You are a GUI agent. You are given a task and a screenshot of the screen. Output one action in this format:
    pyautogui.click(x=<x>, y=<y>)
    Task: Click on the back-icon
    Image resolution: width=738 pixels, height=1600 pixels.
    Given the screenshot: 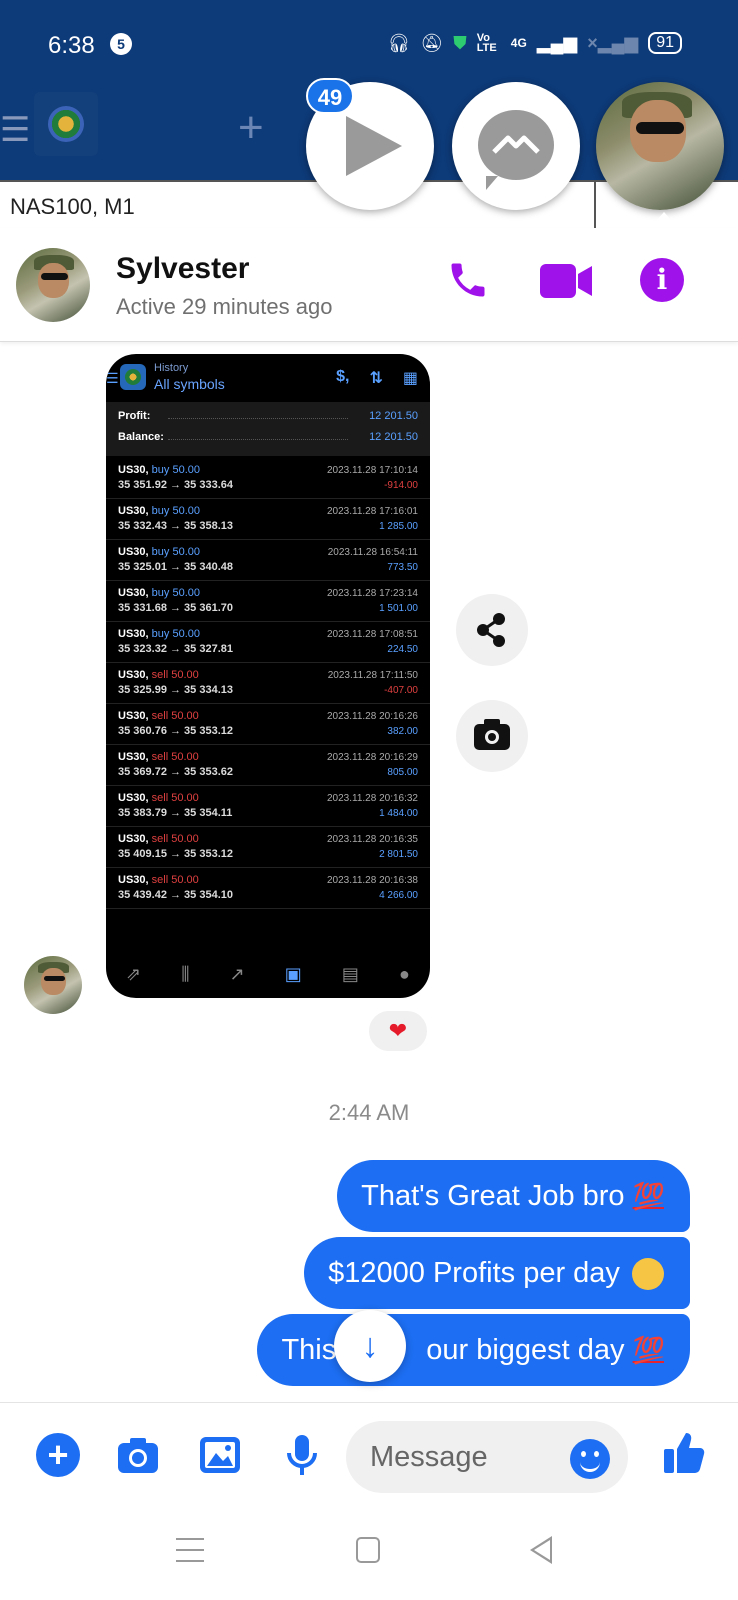 What is the action you would take?
    pyautogui.click(x=541, y=1550)
    